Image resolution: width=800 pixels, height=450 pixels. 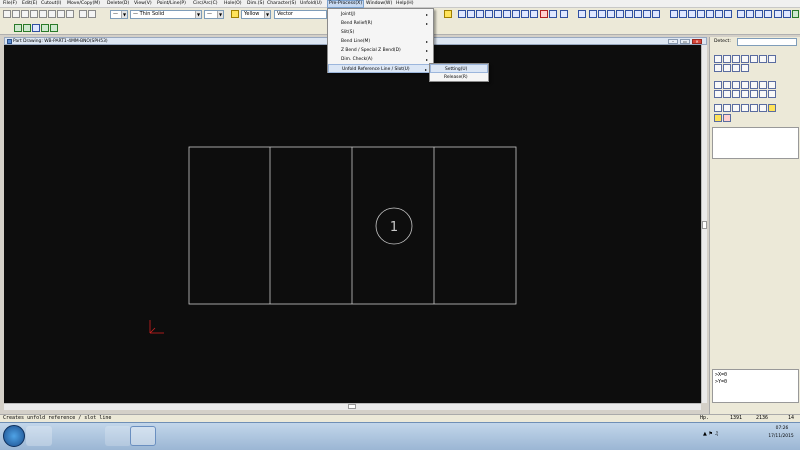 I want to click on shape-oval-icon, so click(x=763, y=59).